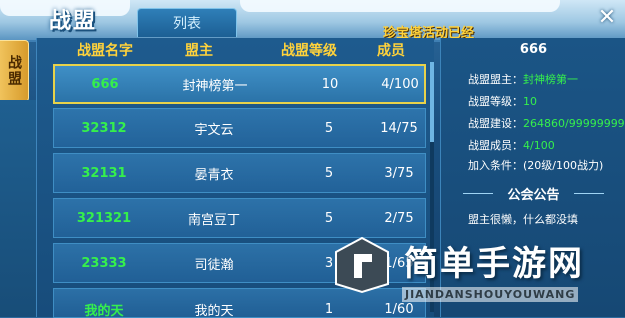  Describe the element at coordinates (400, 6) in the screenshot. I see `snow-decoration` at that location.